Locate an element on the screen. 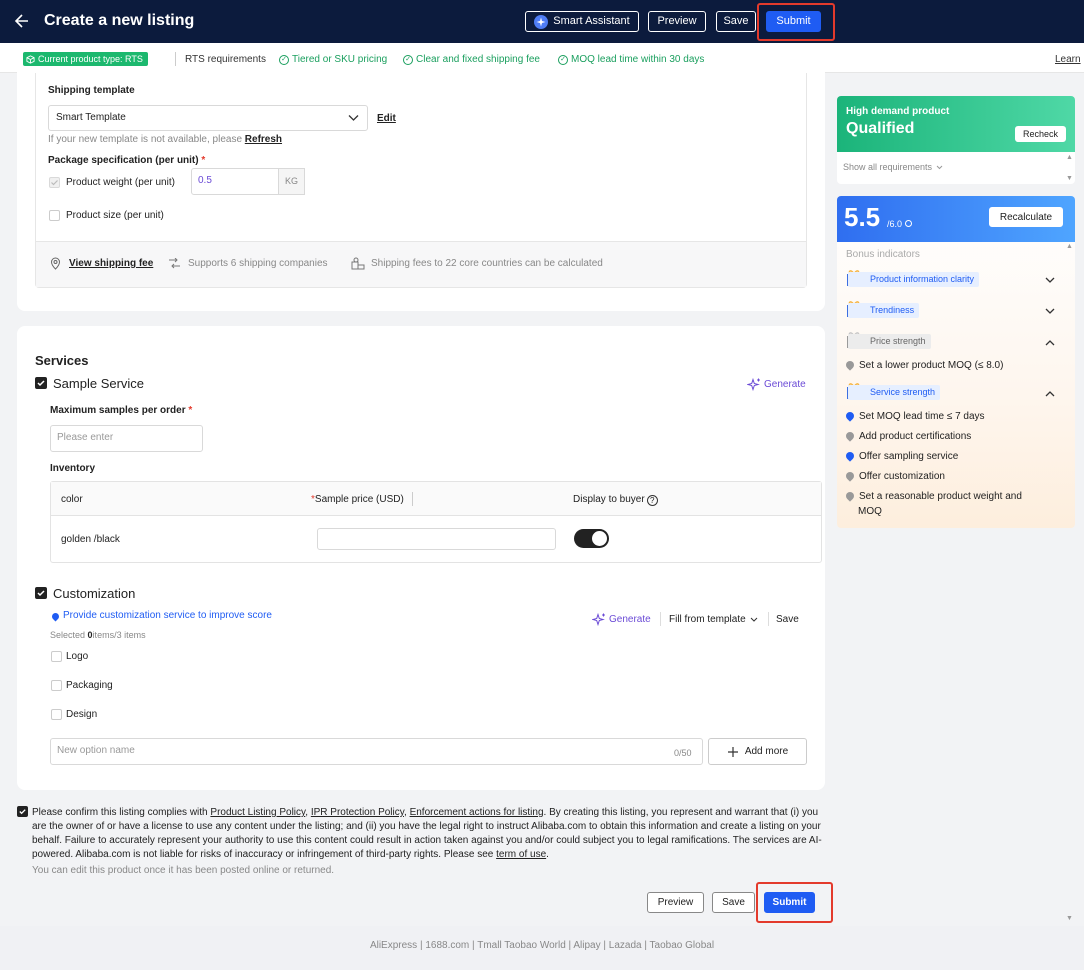 Image resolution: width=1084 pixels, height=970 pixels. edit-template-link: Edit is located at coordinates (386, 119).